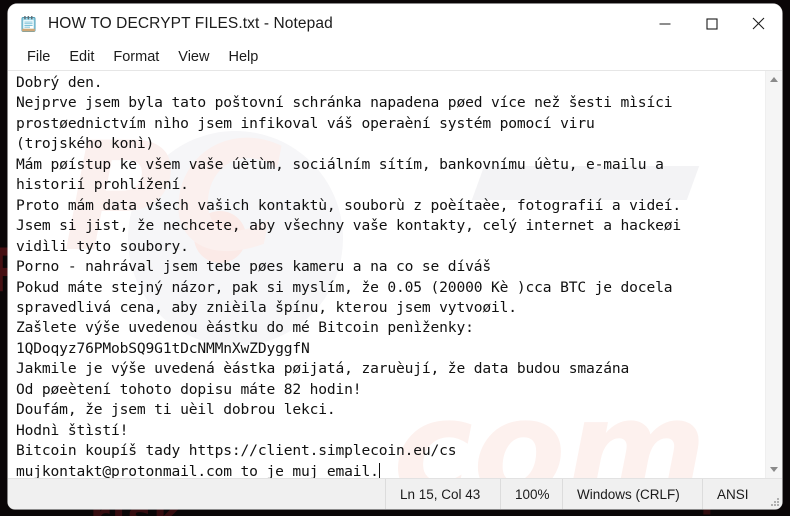  I want to click on text-line: Od pøeètení tohoto dopisu máte 82 hodin!, so click(189, 389).